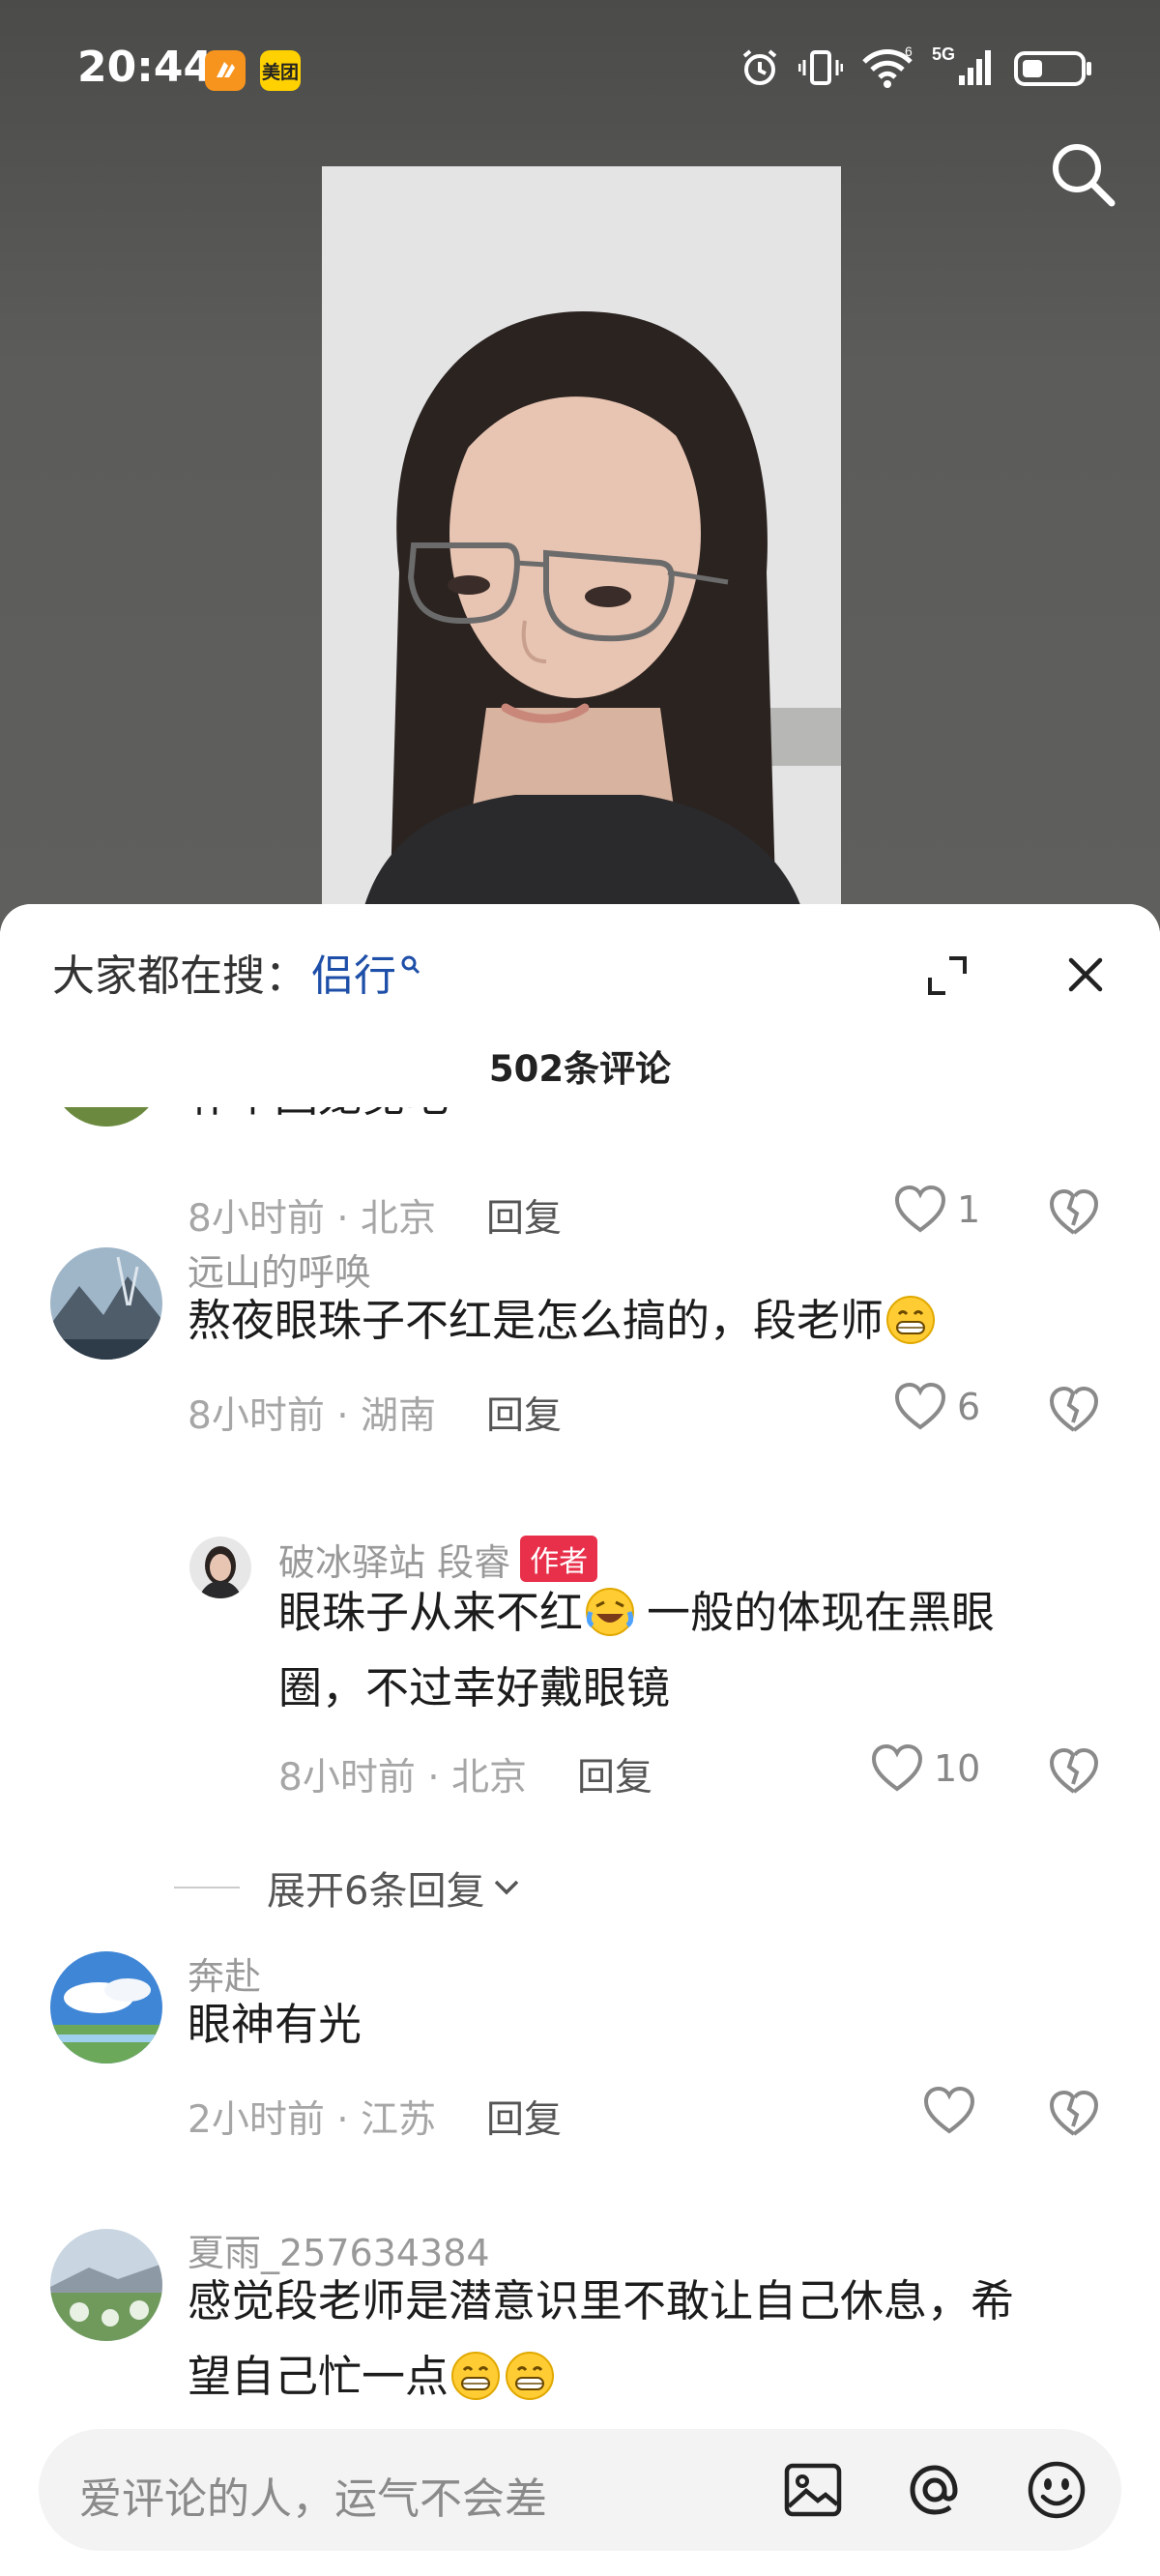  I want to click on like-count: 6, so click(969, 1407).